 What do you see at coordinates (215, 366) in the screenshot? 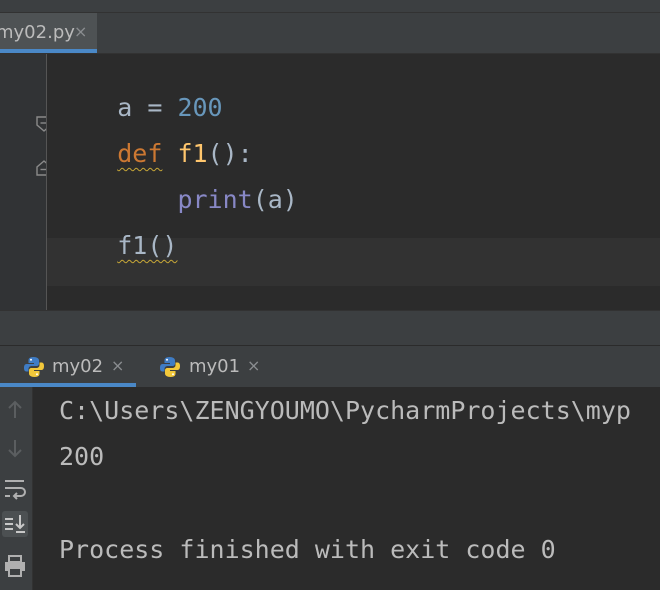
I see `run-tab-label: my01` at bounding box center [215, 366].